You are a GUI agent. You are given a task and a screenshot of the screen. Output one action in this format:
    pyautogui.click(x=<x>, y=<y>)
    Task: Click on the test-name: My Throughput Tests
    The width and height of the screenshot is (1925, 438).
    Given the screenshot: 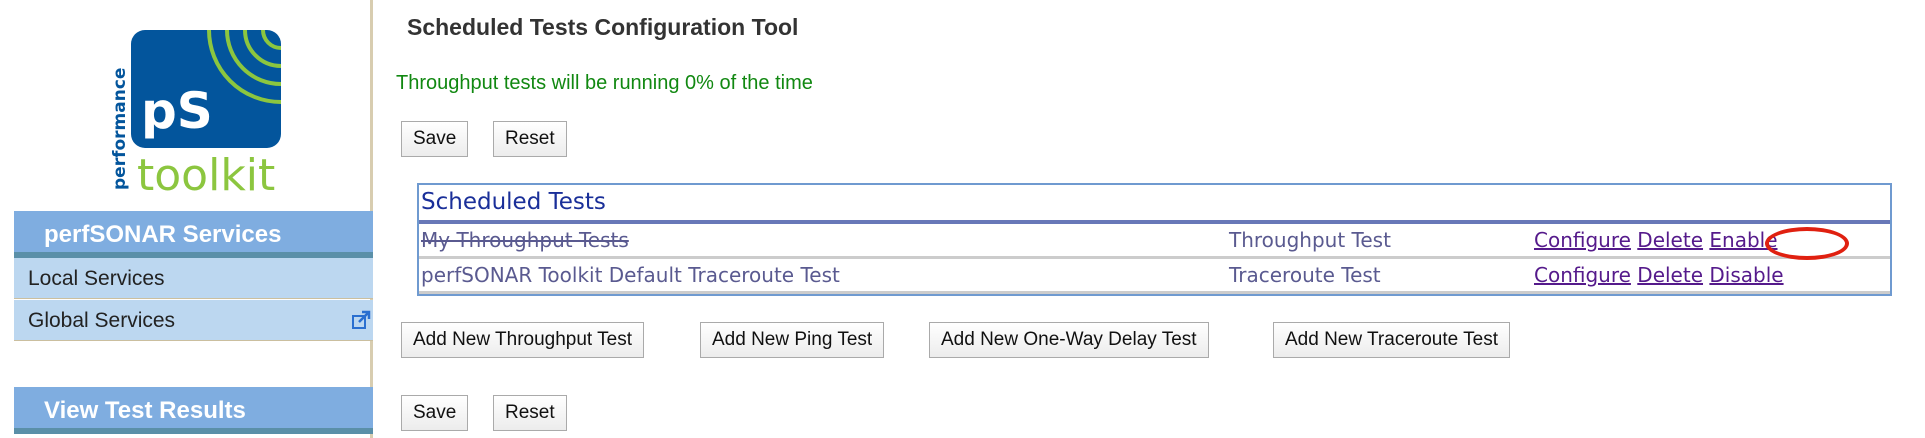 What is the action you would take?
    pyautogui.click(x=525, y=240)
    